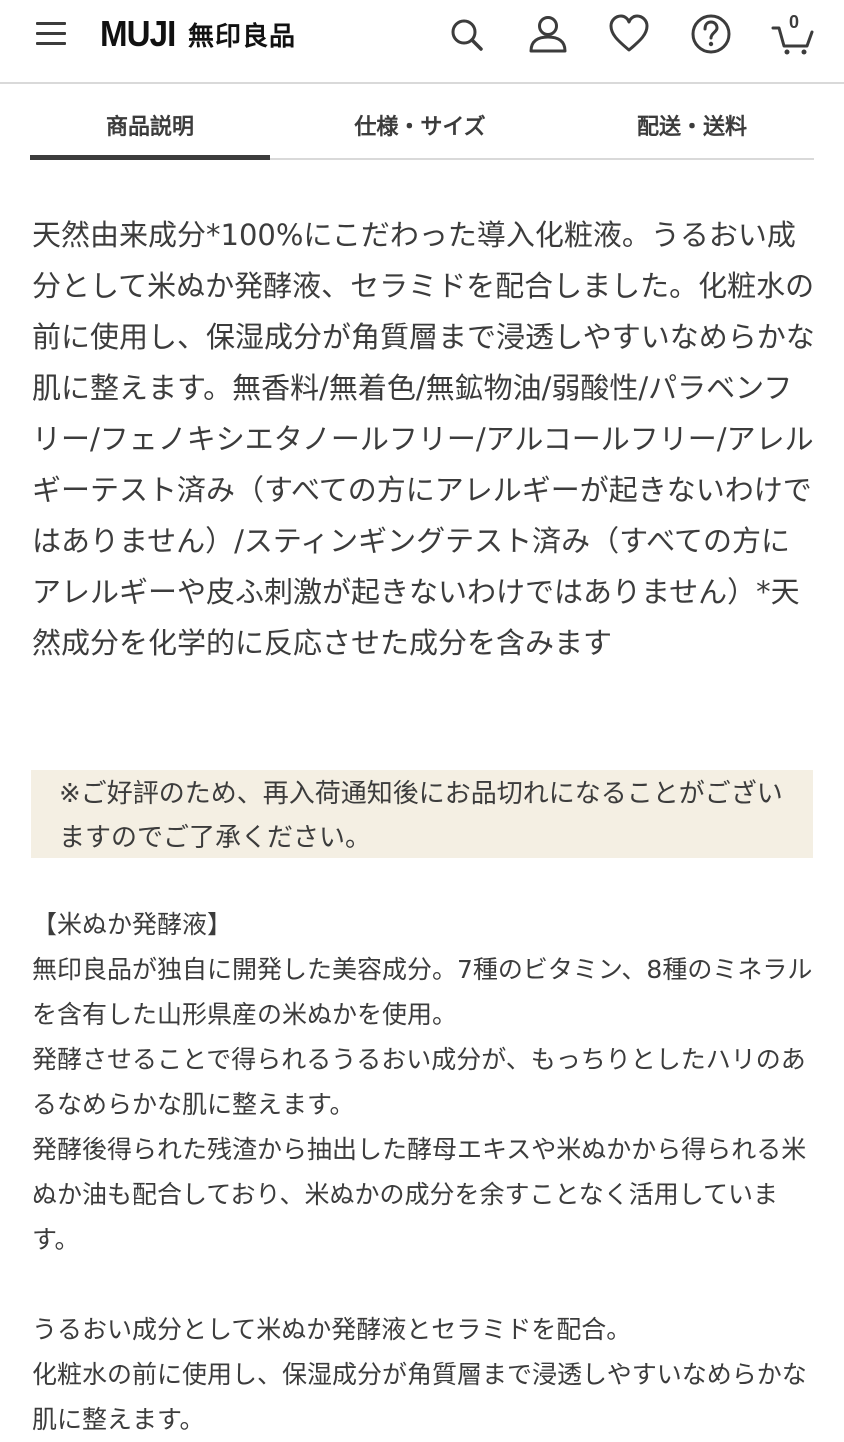 This screenshot has height=1442, width=844. Describe the element at coordinates (242, 36) in the screenshot. I see `logo-jp-text: 無印良品` at that location.